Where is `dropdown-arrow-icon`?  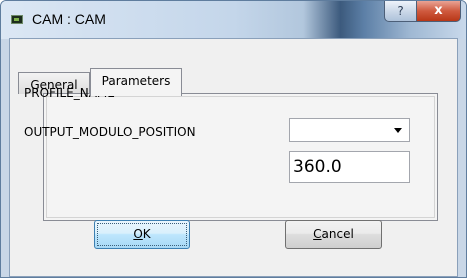
dropdown-arrow-icon is located at coordinates (398, 130).